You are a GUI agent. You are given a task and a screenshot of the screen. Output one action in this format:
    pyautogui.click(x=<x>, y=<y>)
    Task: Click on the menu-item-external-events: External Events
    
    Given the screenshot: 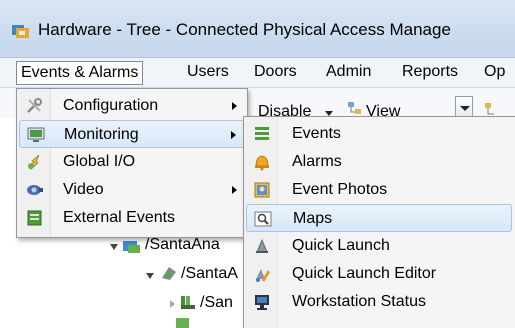 What is the action you would take?
    pyautogui.click(x=132, y=218)
    